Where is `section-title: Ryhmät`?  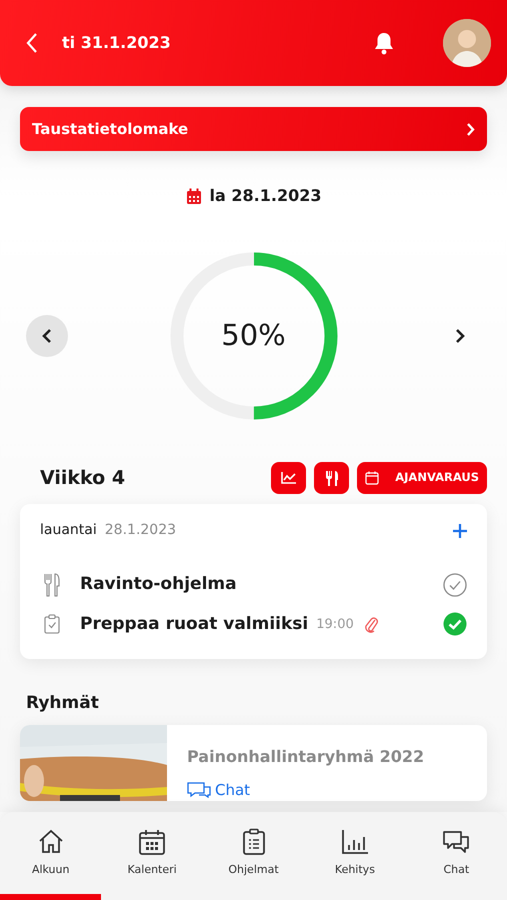 section-title: Ryhmät is located at coordinates (63, 703).